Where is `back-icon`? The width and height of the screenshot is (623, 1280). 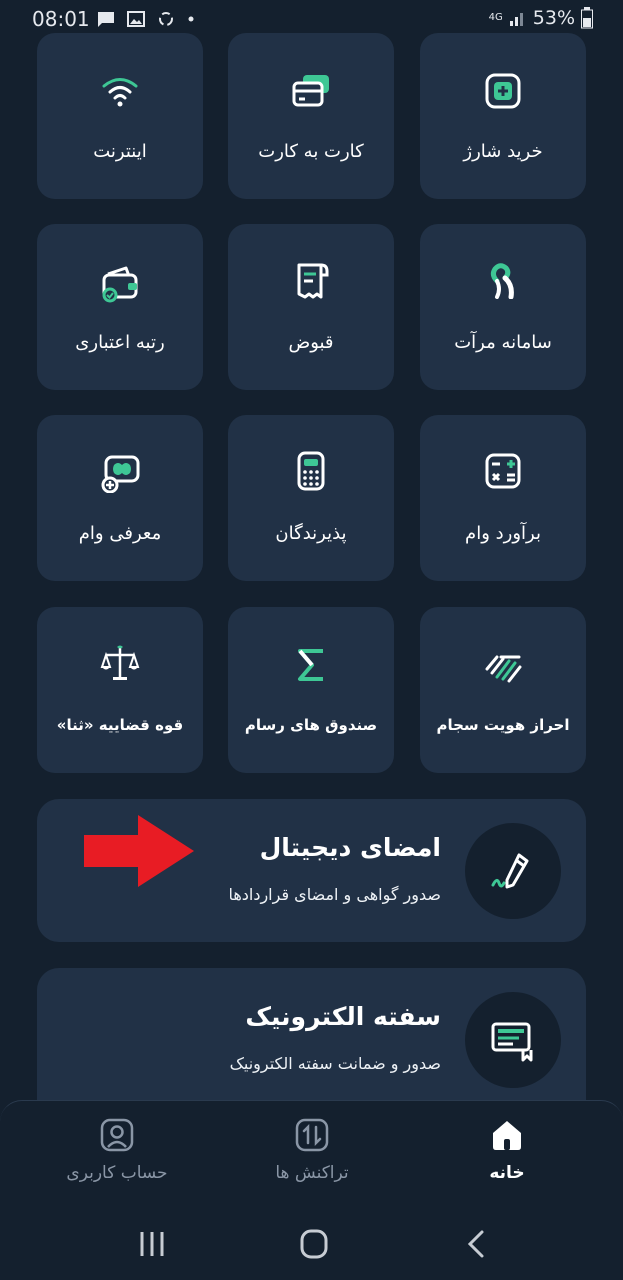 back-icon is located at coordinates (476, 1244).